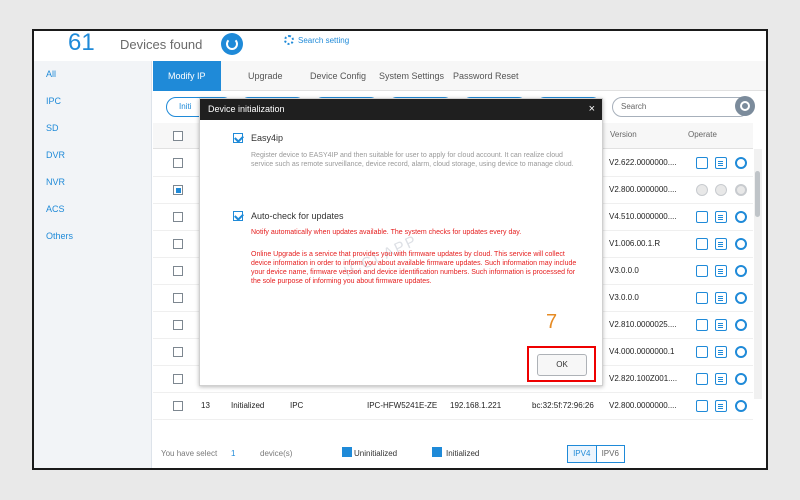  Describe the element at coordinates (289, 40) in the screenshot. I see `gear-icon` at that location.